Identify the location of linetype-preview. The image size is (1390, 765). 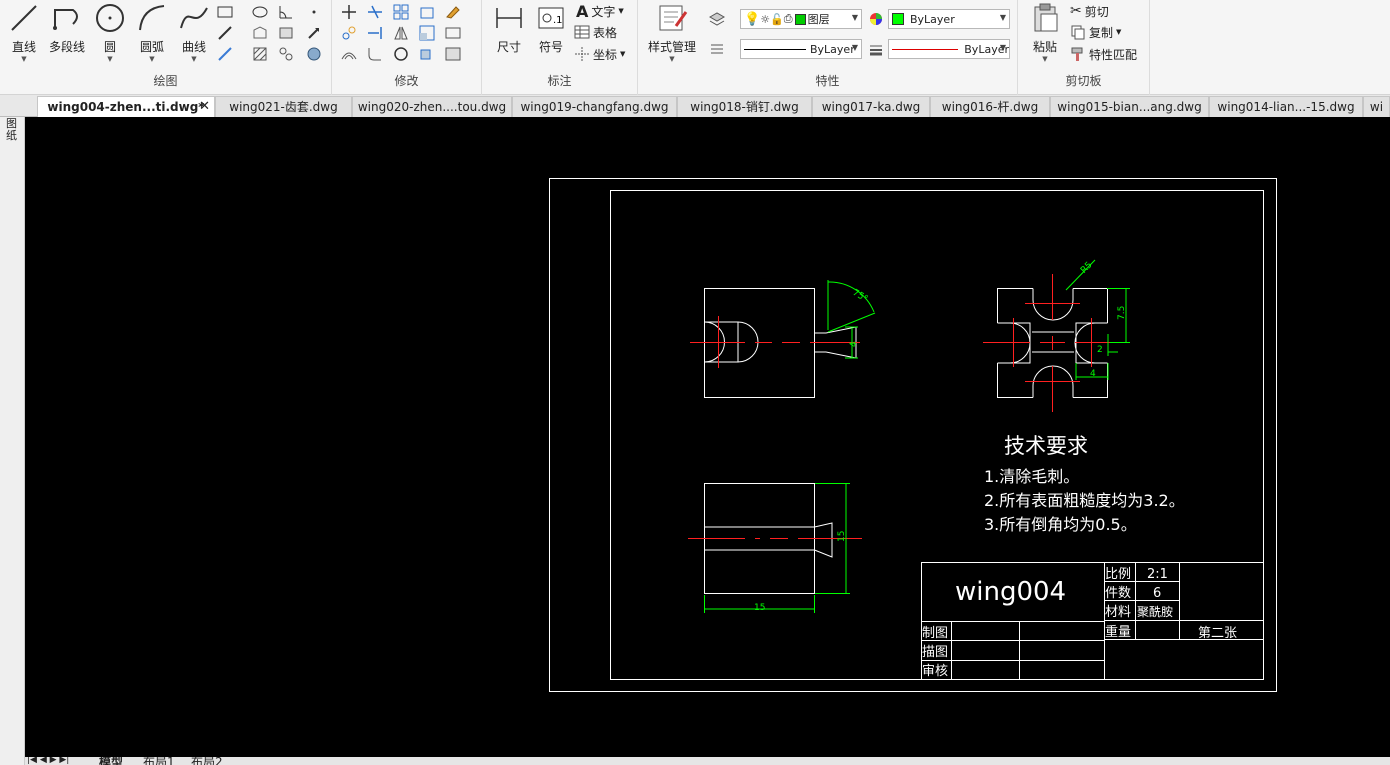
(775, 49).